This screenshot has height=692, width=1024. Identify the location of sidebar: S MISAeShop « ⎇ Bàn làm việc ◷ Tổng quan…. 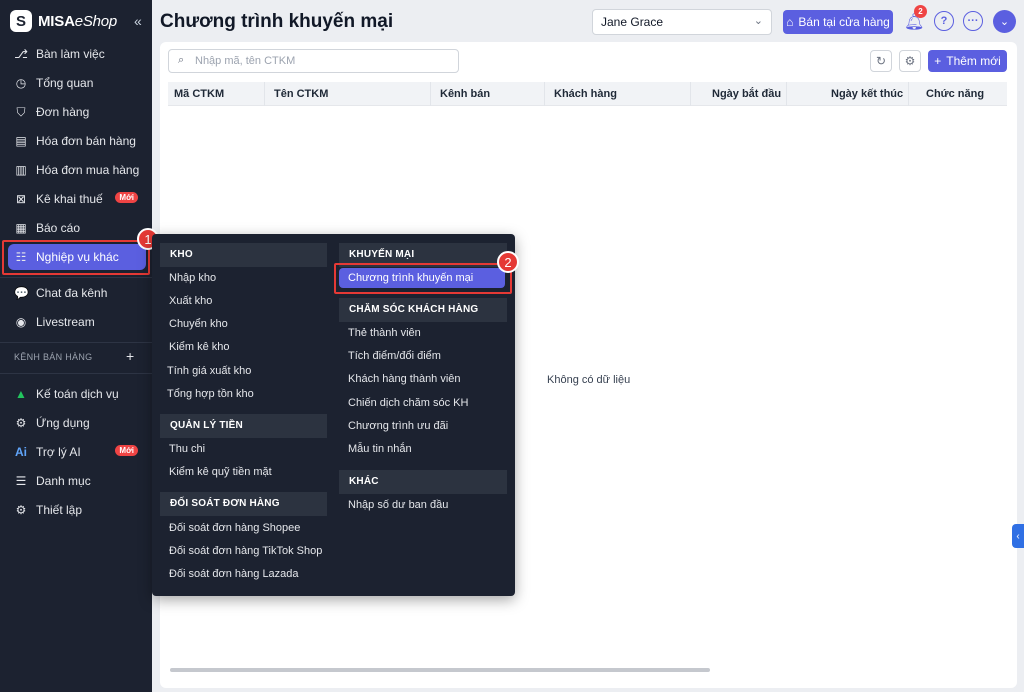
(76, 346).